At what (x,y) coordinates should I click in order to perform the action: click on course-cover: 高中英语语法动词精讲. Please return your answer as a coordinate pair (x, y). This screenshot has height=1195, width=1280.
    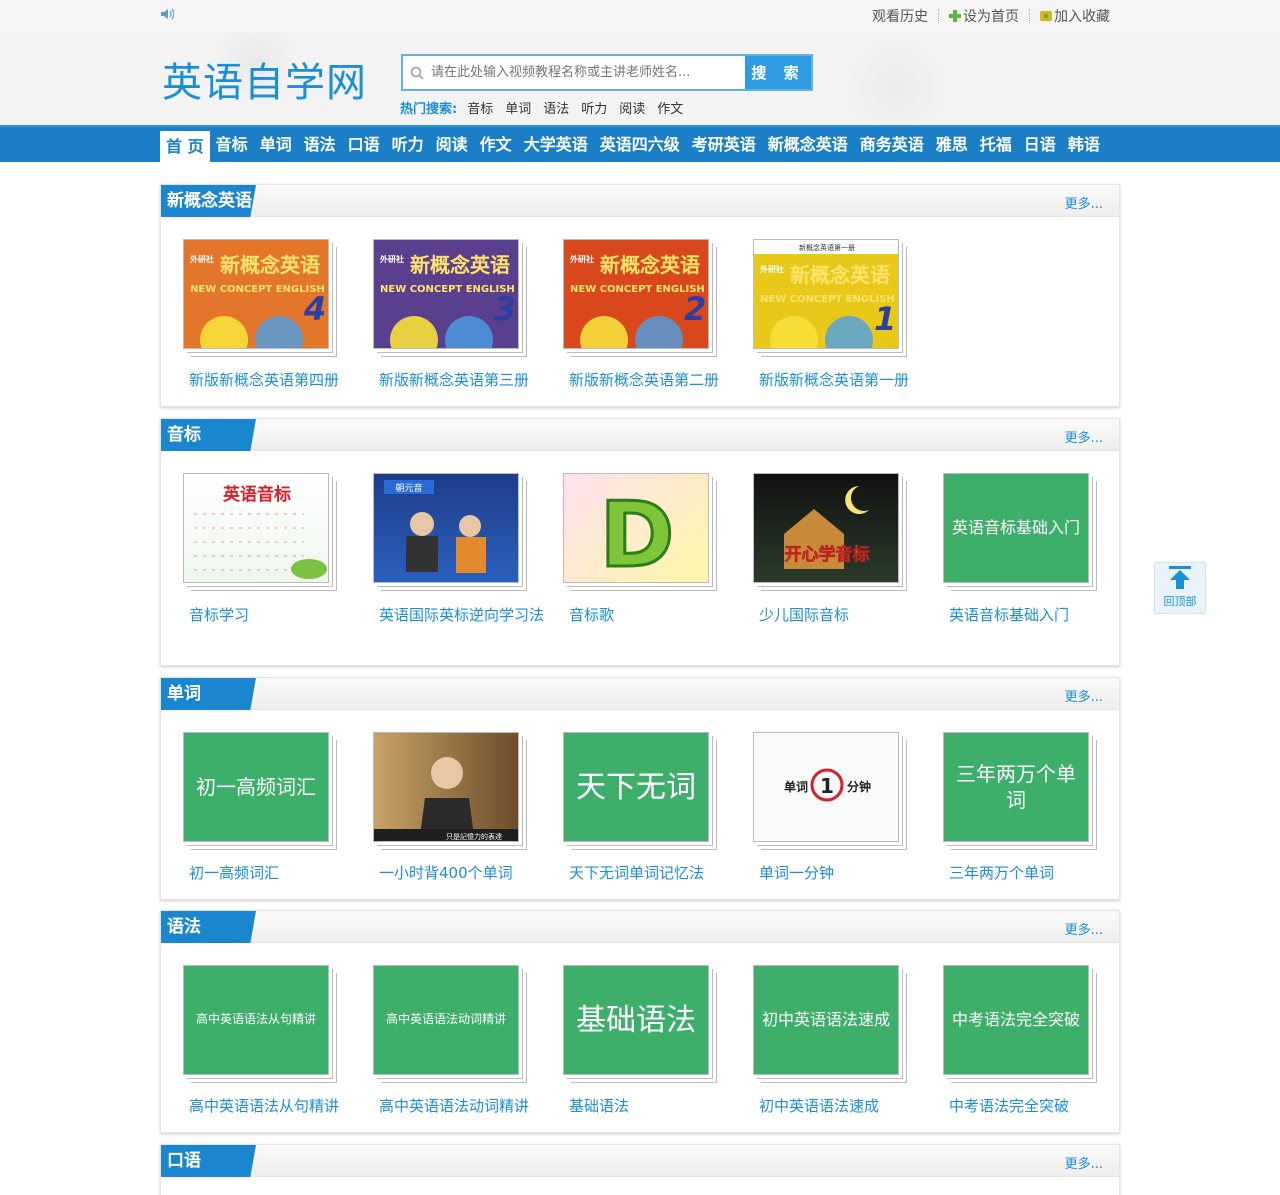
    Looking at the image, I should click on (446, 1020).